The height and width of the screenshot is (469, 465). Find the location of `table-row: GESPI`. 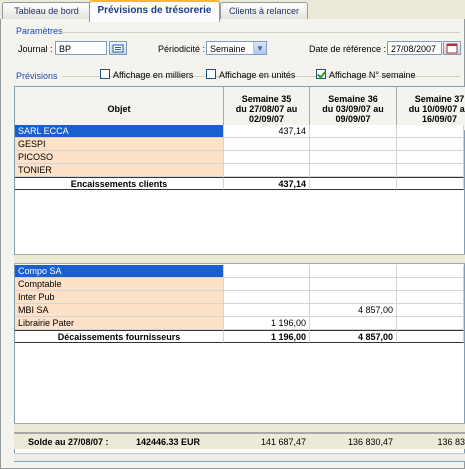

table-row: GESPI is located at coordinates (239, 144).